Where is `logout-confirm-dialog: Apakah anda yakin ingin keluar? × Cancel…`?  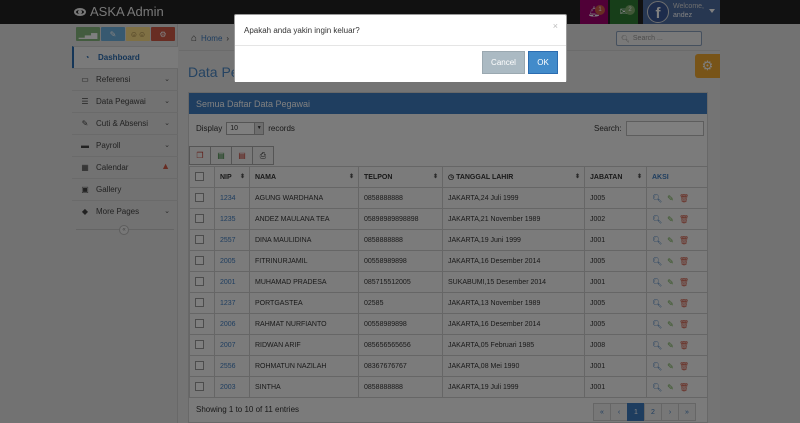 logout-confirm-dialog: Apakah anda yakin ingin keluar? × Cancel… is located at coordinates (400, 48).